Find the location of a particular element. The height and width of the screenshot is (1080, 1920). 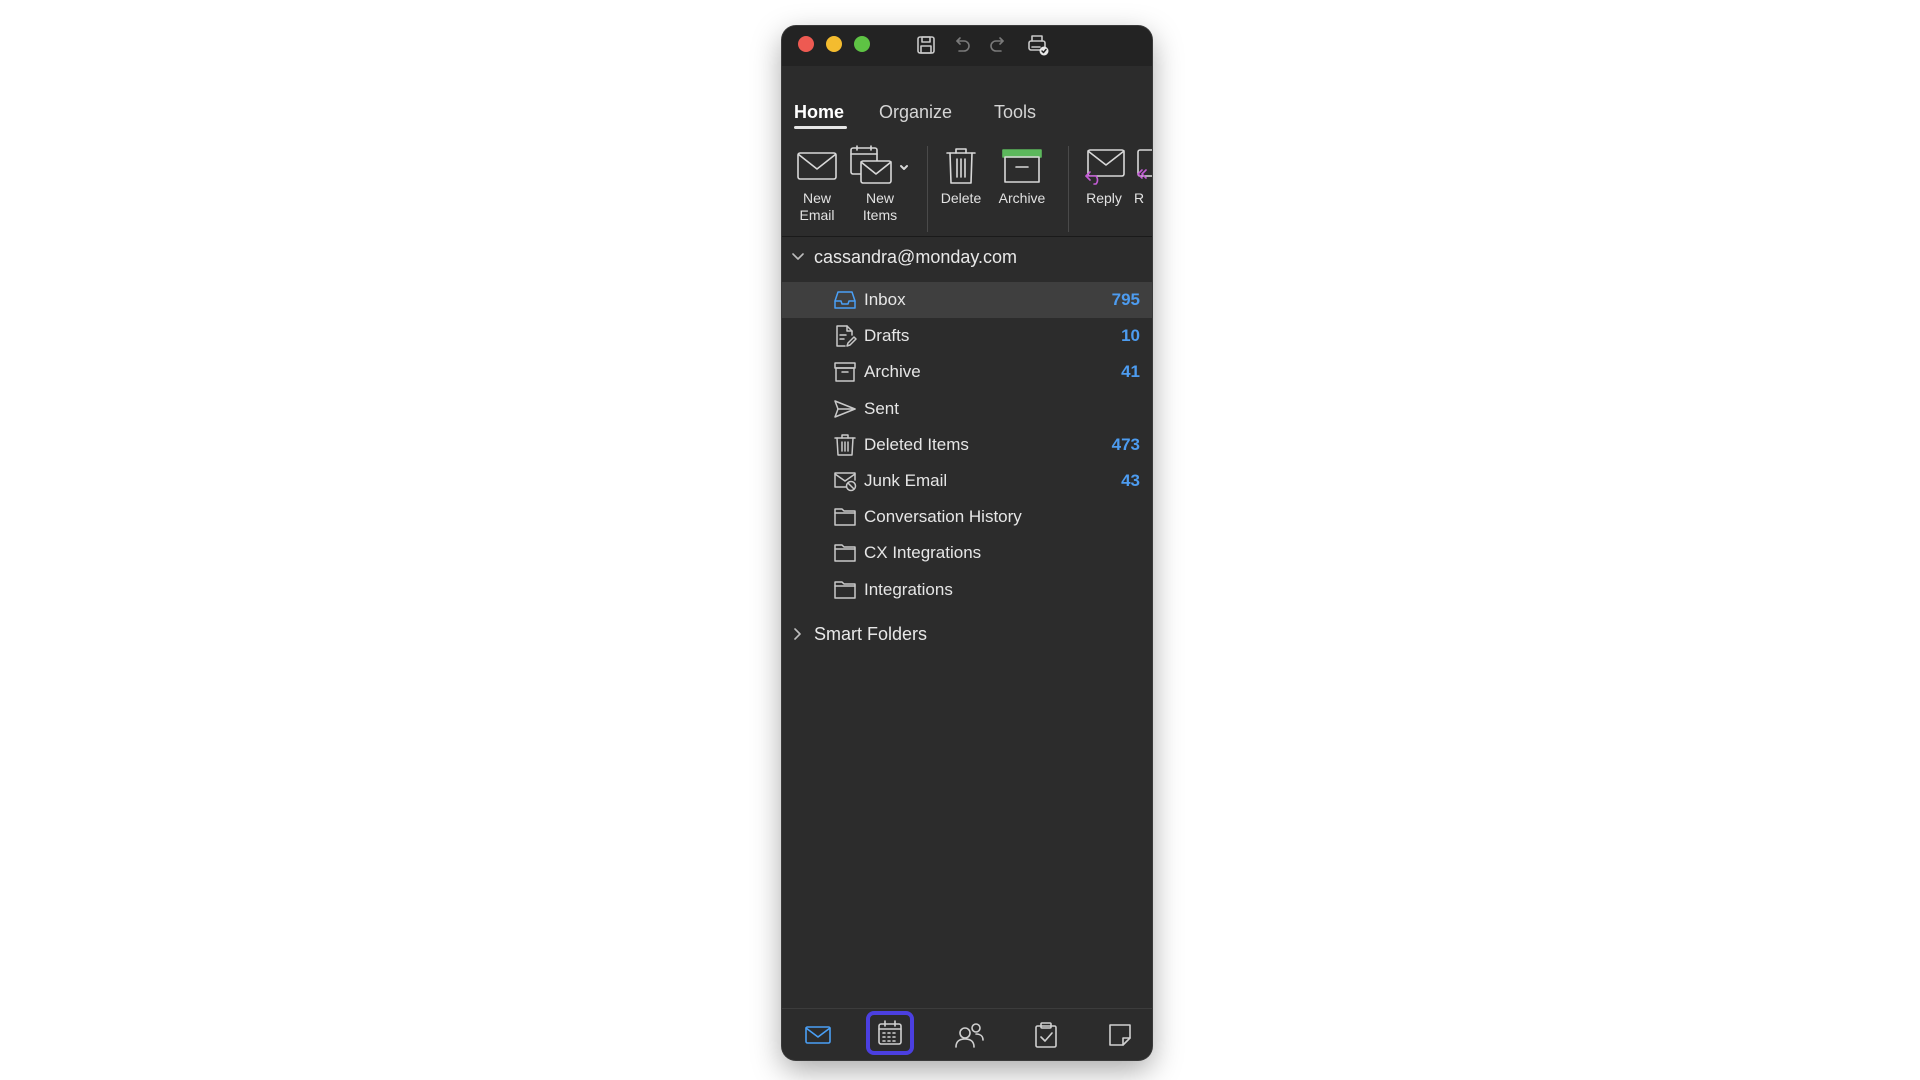

folder-item-deleted-items: Deleted Items 473 is located at coordinates (967, 445).